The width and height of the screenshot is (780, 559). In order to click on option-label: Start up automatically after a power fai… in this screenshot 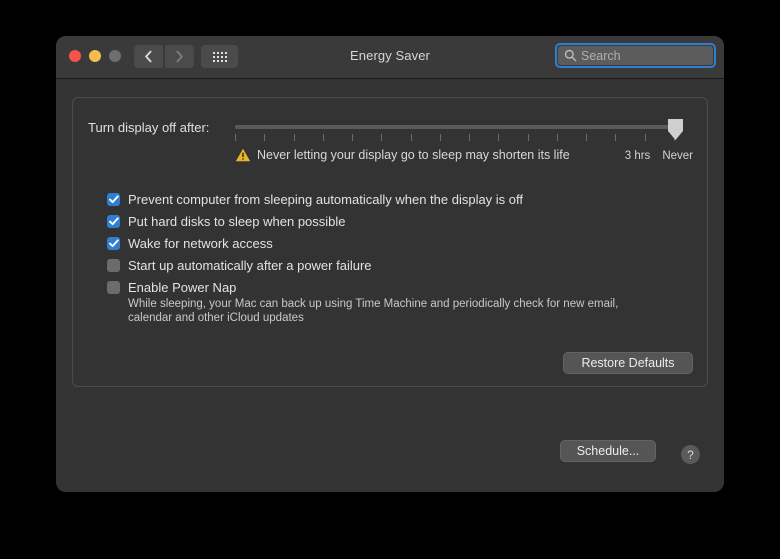, I will do `click(250, 265)`.